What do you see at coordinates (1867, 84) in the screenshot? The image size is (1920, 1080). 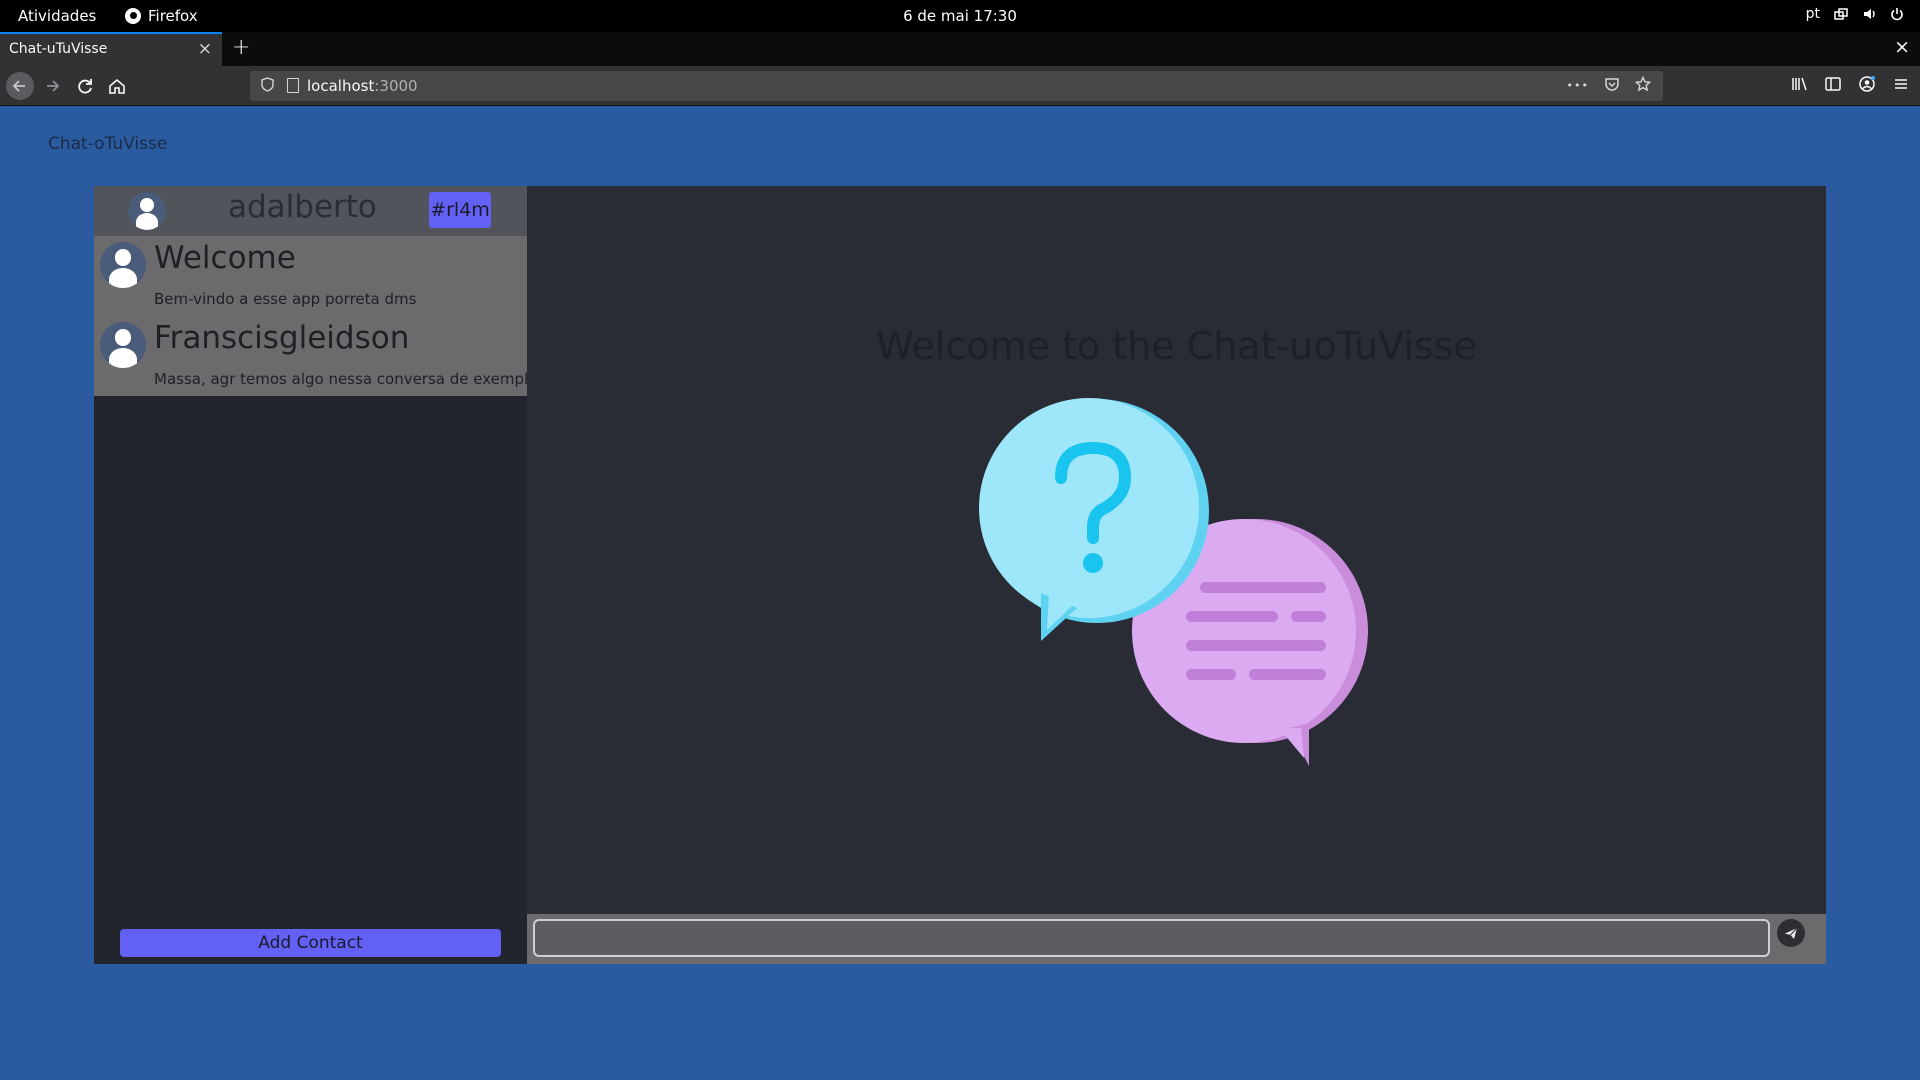 I see `account-icon` at bounding box center [1867, 84].